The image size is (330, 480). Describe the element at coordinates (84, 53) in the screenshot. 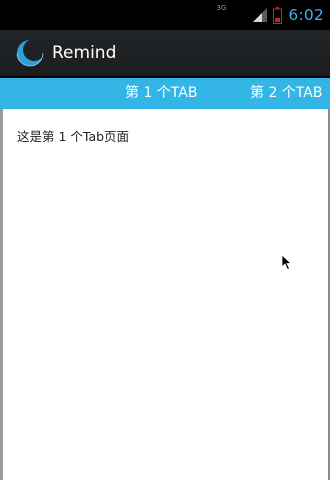

I see `app-title: Remind` at that location.